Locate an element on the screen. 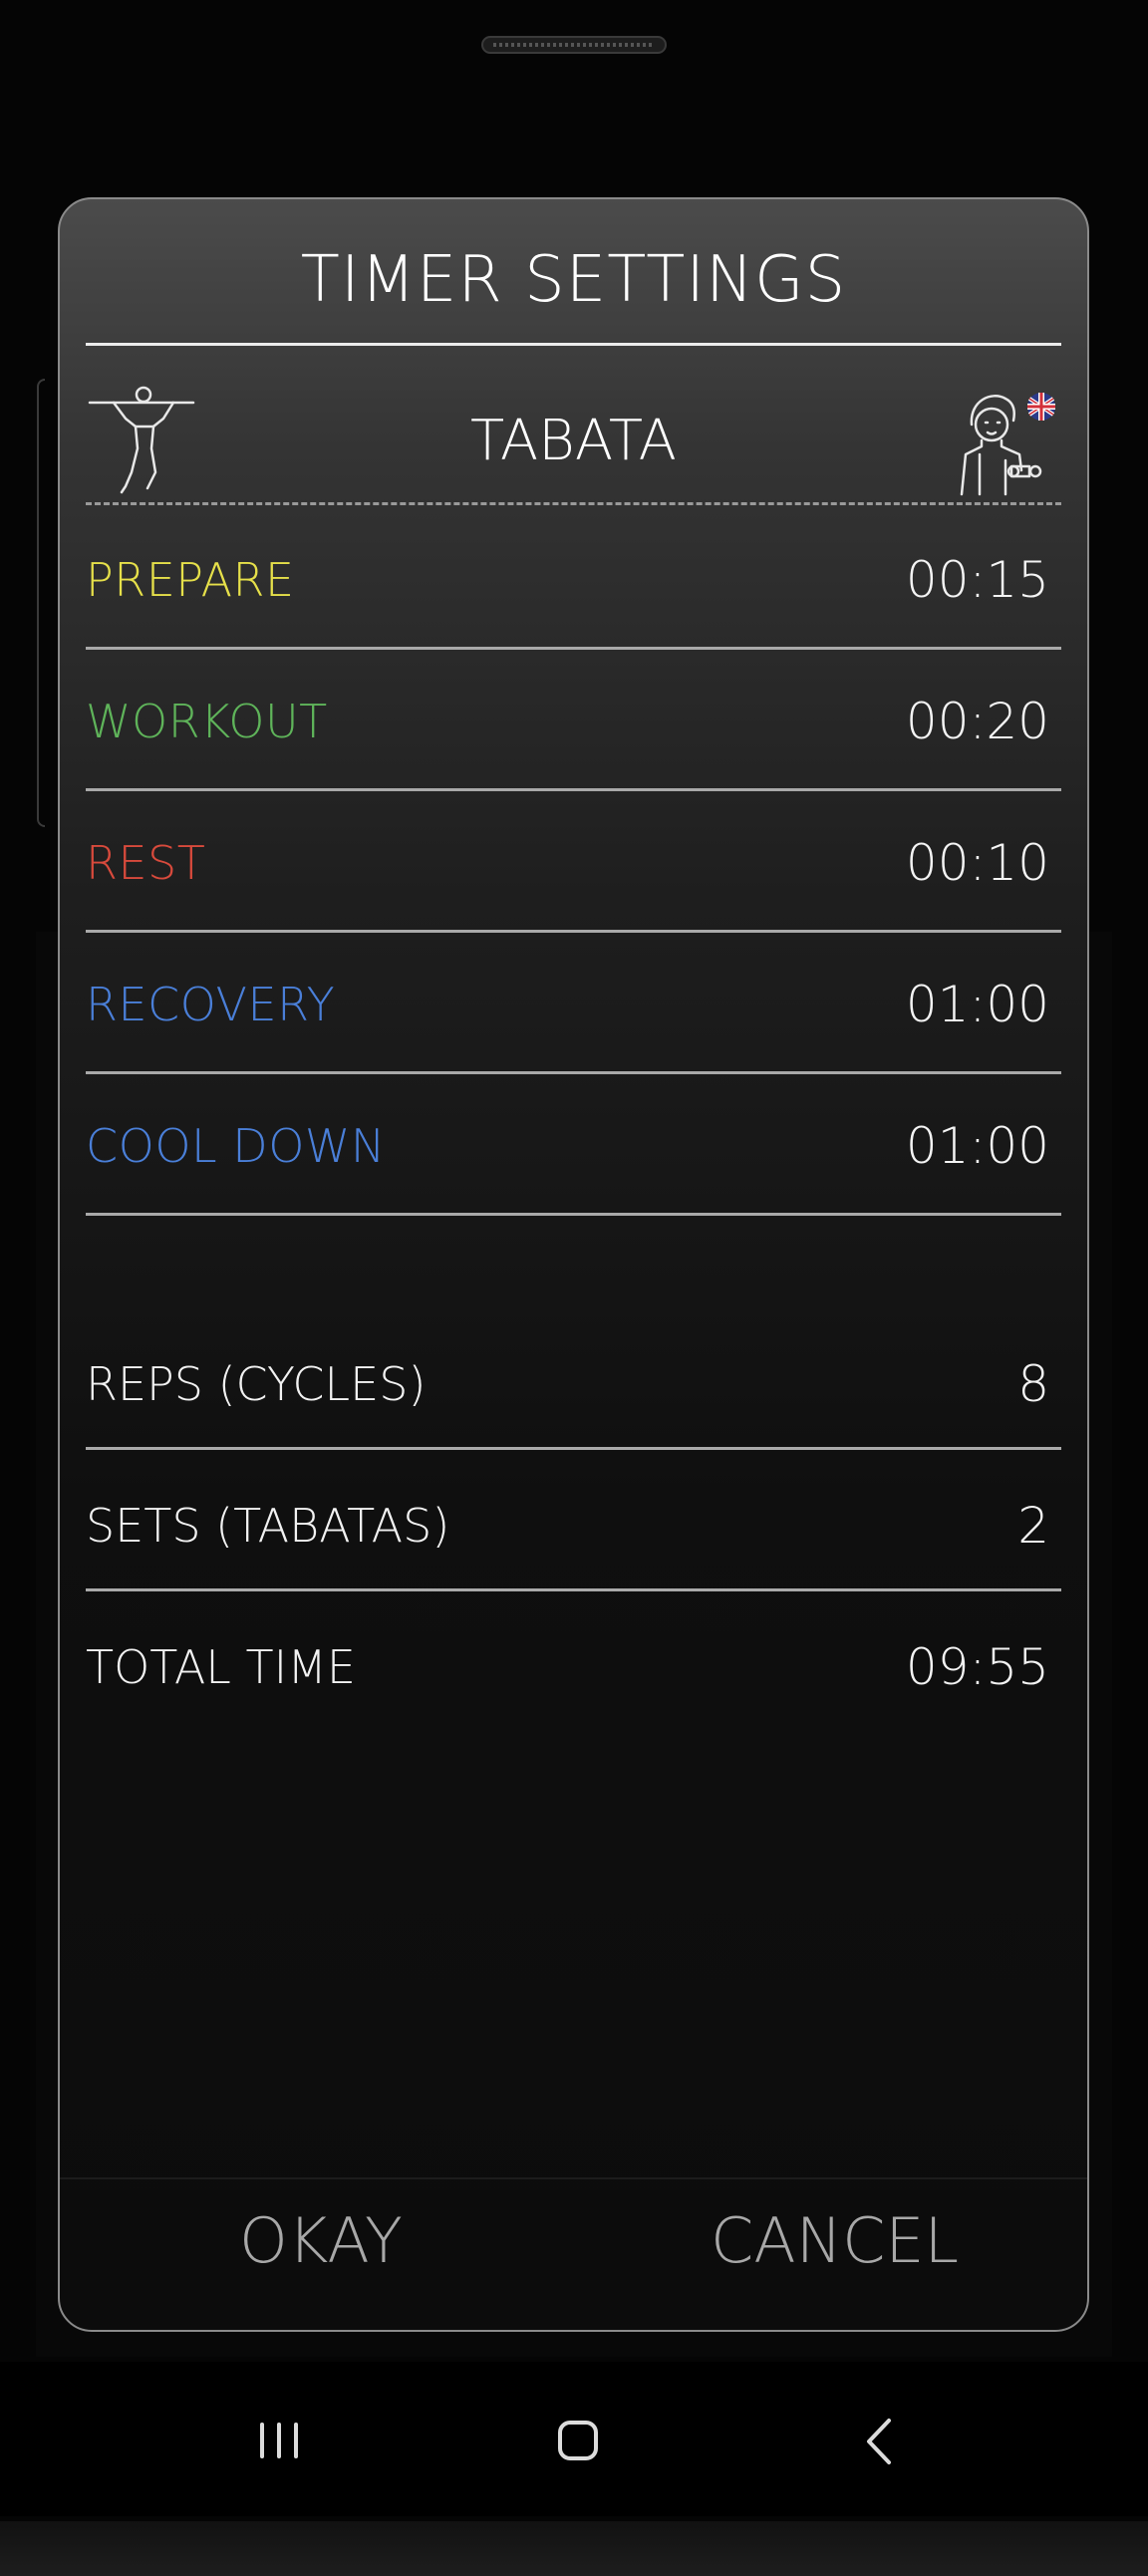 Image resolution: width=1148 pixels, height=2576 pixels. setting-row-rest: REST 00:10 is located at coordinates (573, 860).